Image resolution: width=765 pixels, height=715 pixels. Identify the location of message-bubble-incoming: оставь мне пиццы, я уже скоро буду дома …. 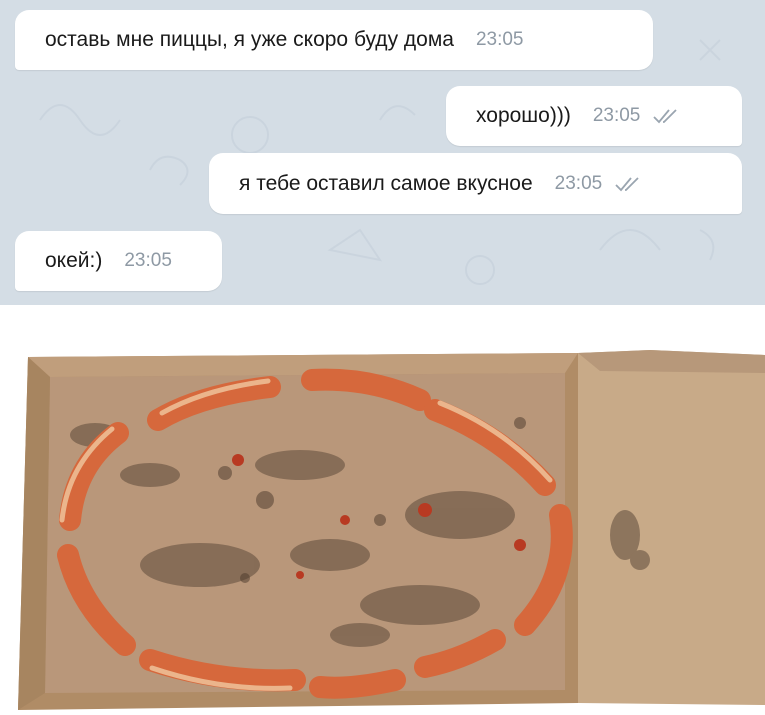
(334, 40).